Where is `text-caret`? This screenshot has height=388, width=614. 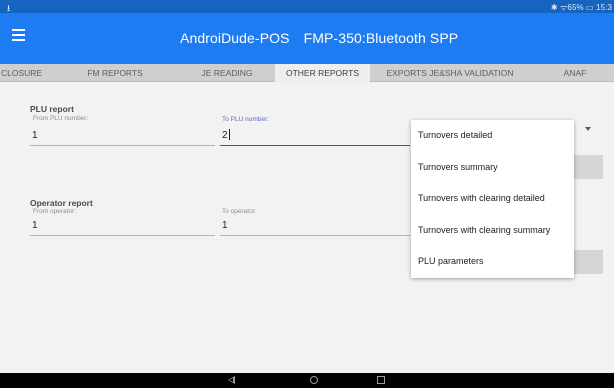 text-caret is located at coordinates (229, 134).